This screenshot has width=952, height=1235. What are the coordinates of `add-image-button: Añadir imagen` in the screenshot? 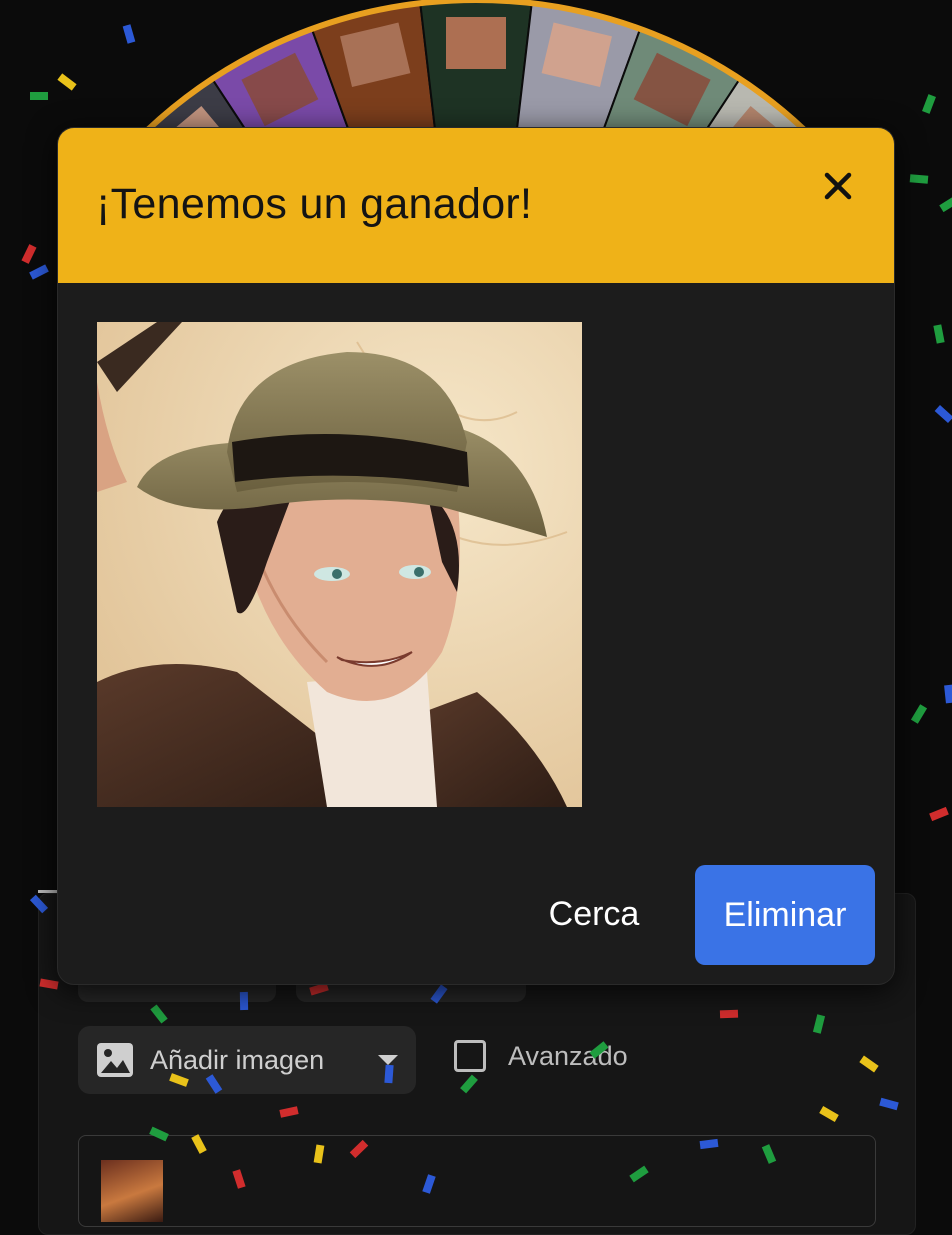 It's located at (247, 1060).